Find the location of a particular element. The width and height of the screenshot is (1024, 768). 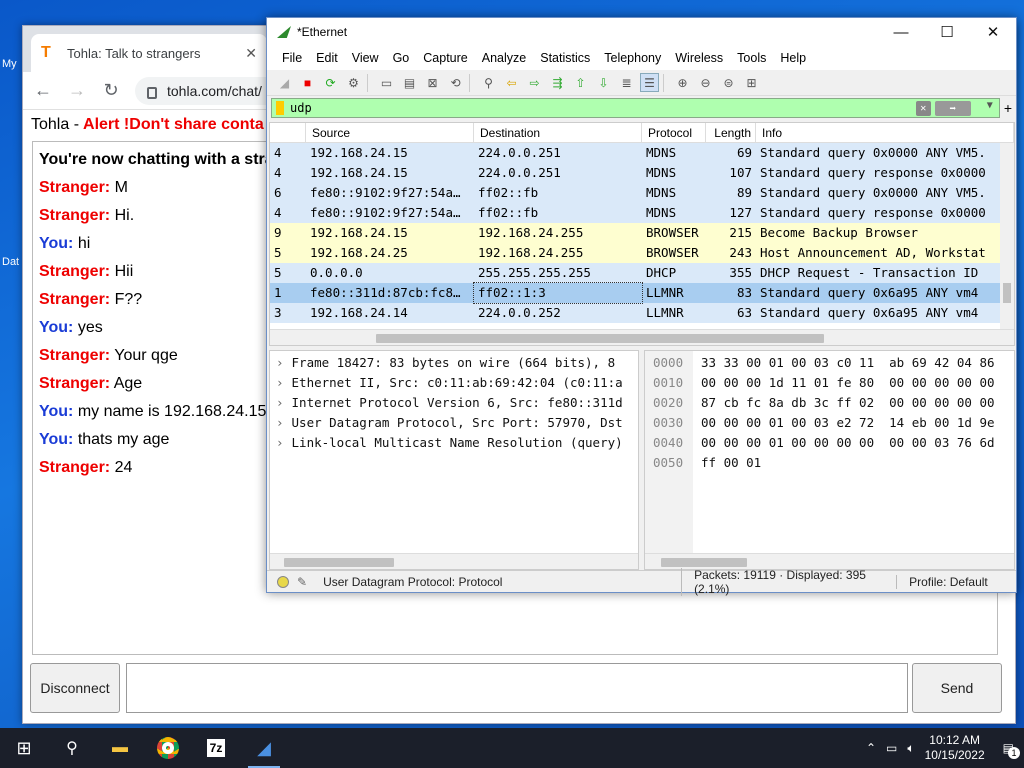

menu-tools: Tools is located at coordinates (751, 58).